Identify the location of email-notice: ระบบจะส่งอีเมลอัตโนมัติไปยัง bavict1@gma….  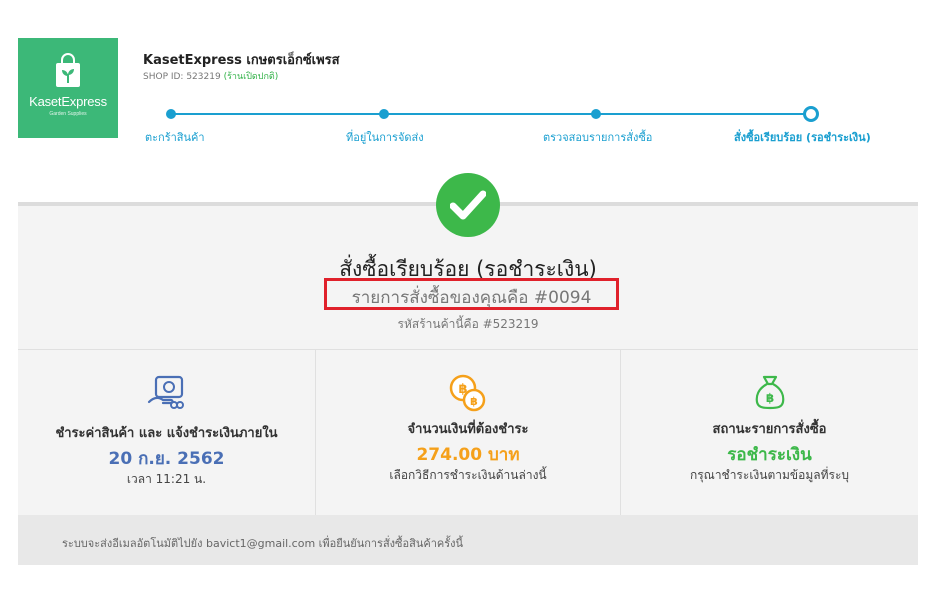
(263, 543).